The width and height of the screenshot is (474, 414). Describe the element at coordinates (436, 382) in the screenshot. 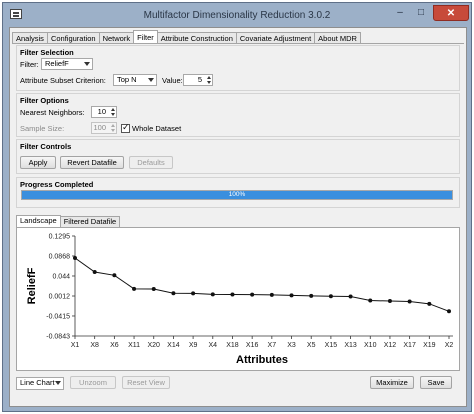

I see `save-button: Save` at that location.